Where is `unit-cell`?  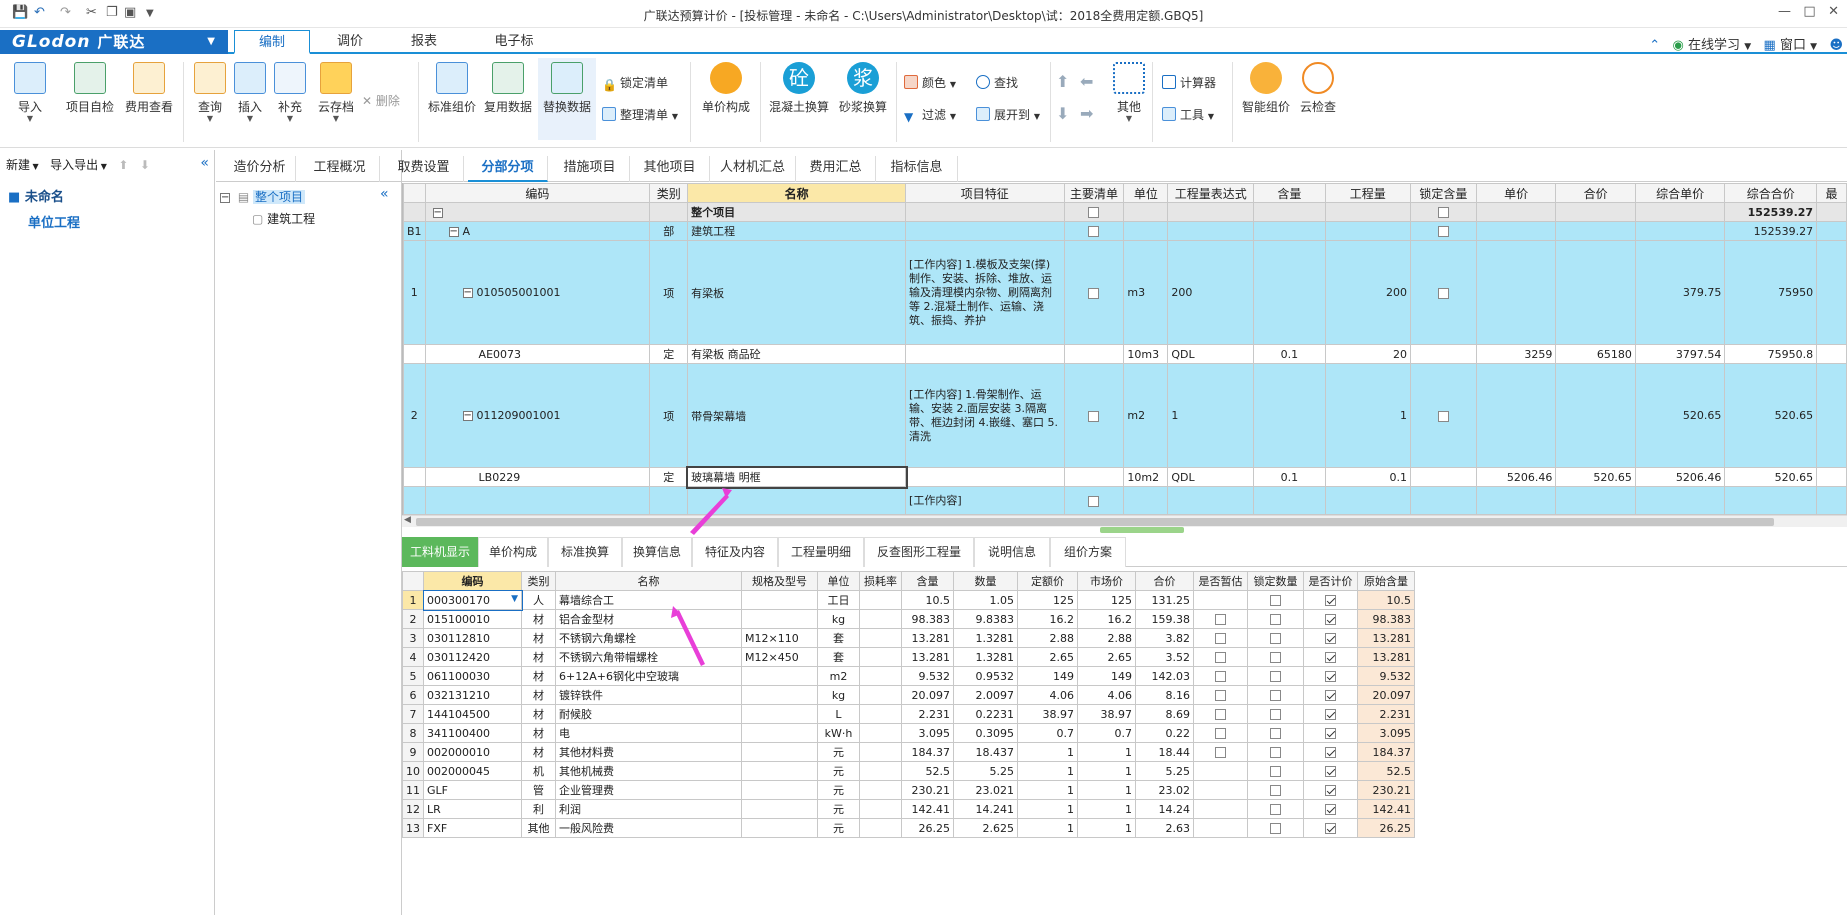
unit-cell is located at coordinates (1146, 500).